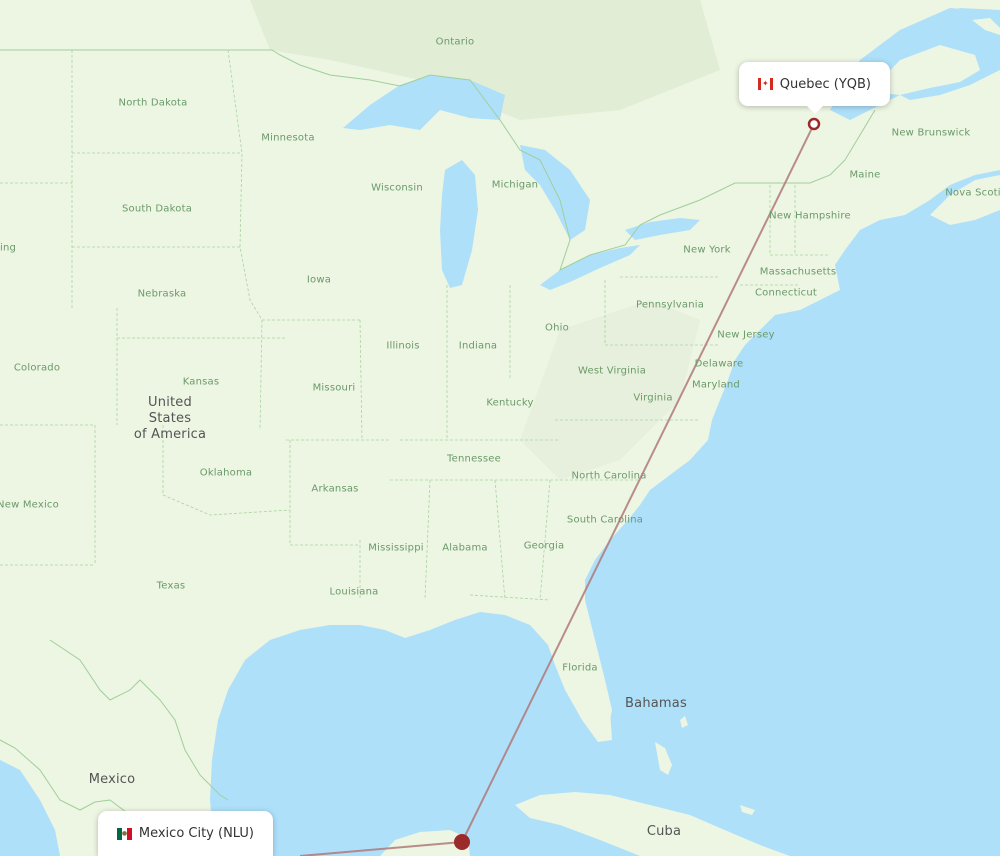  Describe the element at coordinates (765, 84) in the screenshot. I see `canada-flag-icon: ✦` at that location.